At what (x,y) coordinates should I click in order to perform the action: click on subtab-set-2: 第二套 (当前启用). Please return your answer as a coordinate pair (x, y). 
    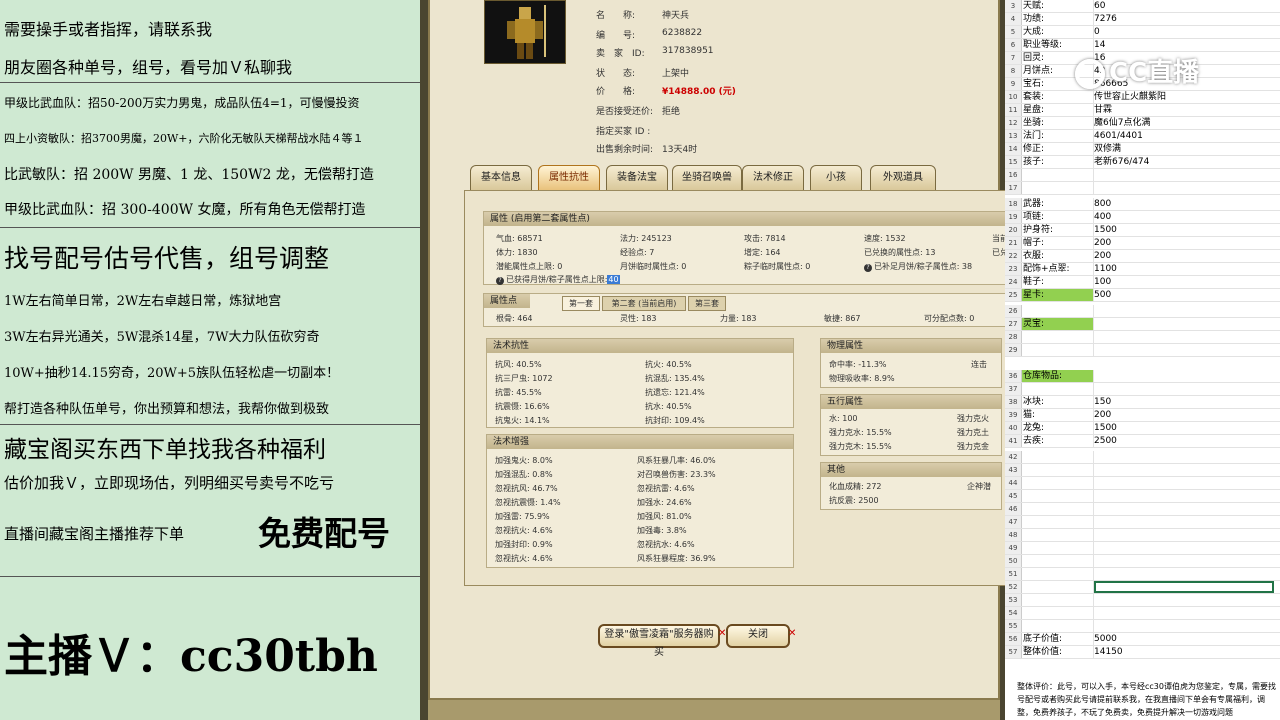
    Looking at the image, I should click on (644, 303).